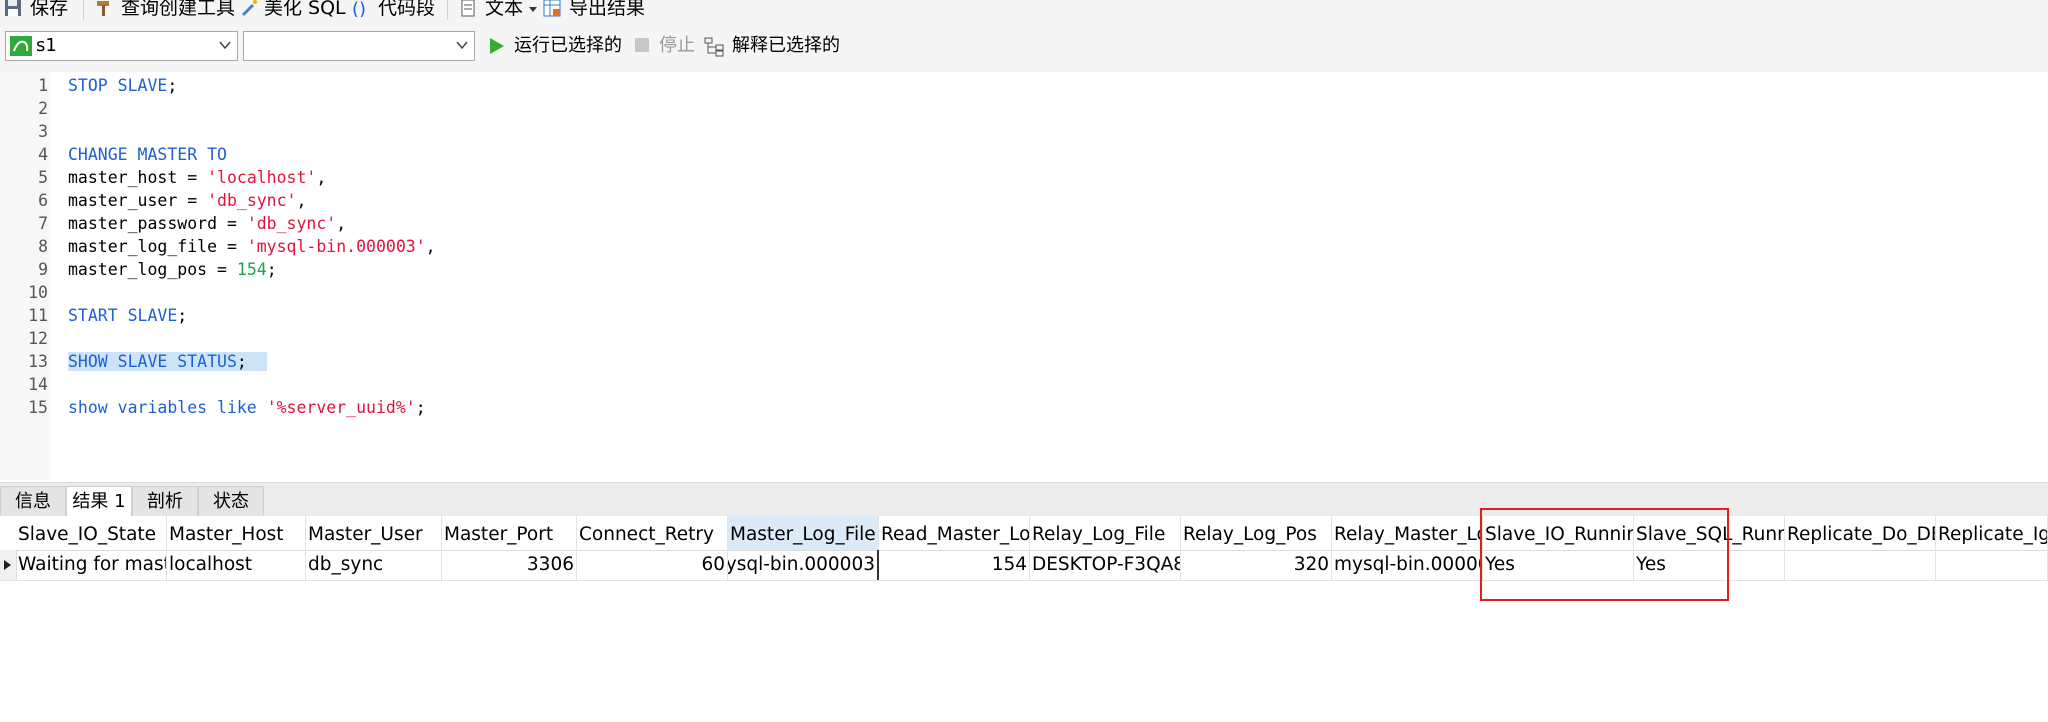  What do you see at coordinates (157, 246) in the screenshot?
I see `code-token: master_log_file =` at bounding box center [157, 246].